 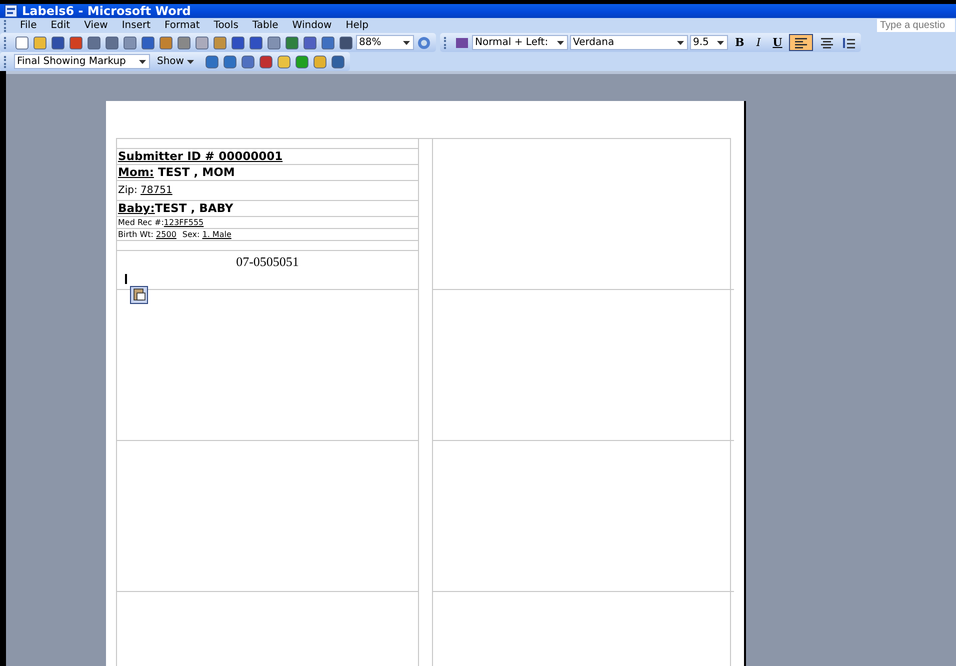 I want to click on label-text: Zip:, so click(x=128, y=190).